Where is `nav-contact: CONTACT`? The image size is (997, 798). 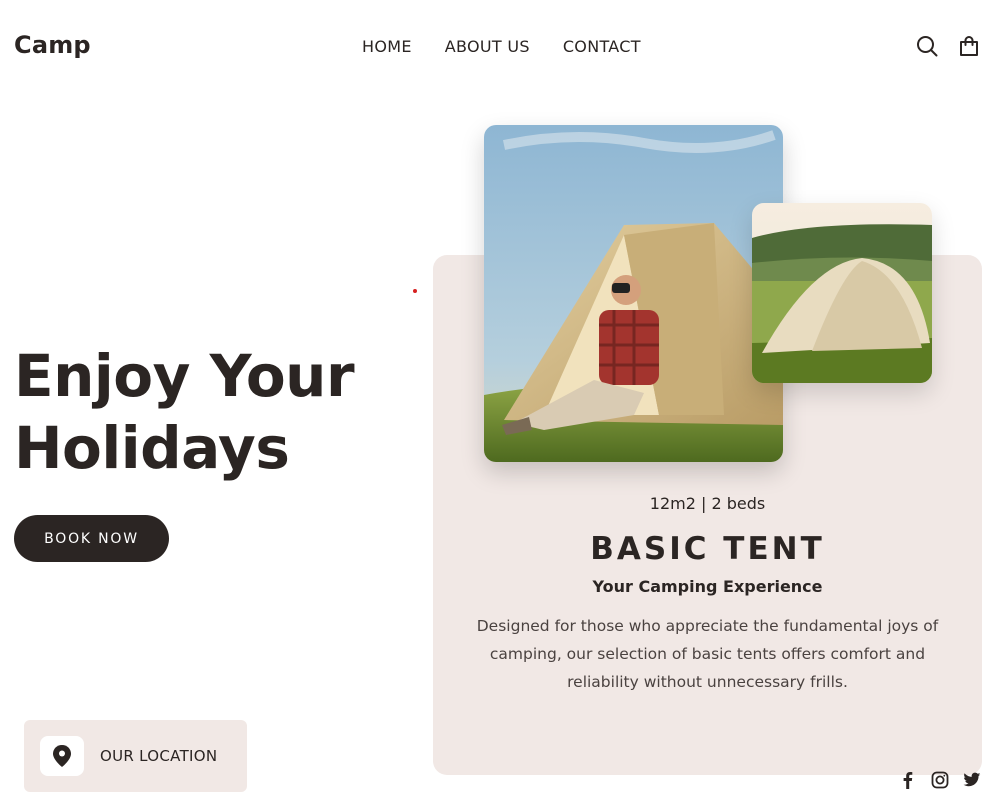 nav-contact: CONTACT is located at coordinates (602, 46).